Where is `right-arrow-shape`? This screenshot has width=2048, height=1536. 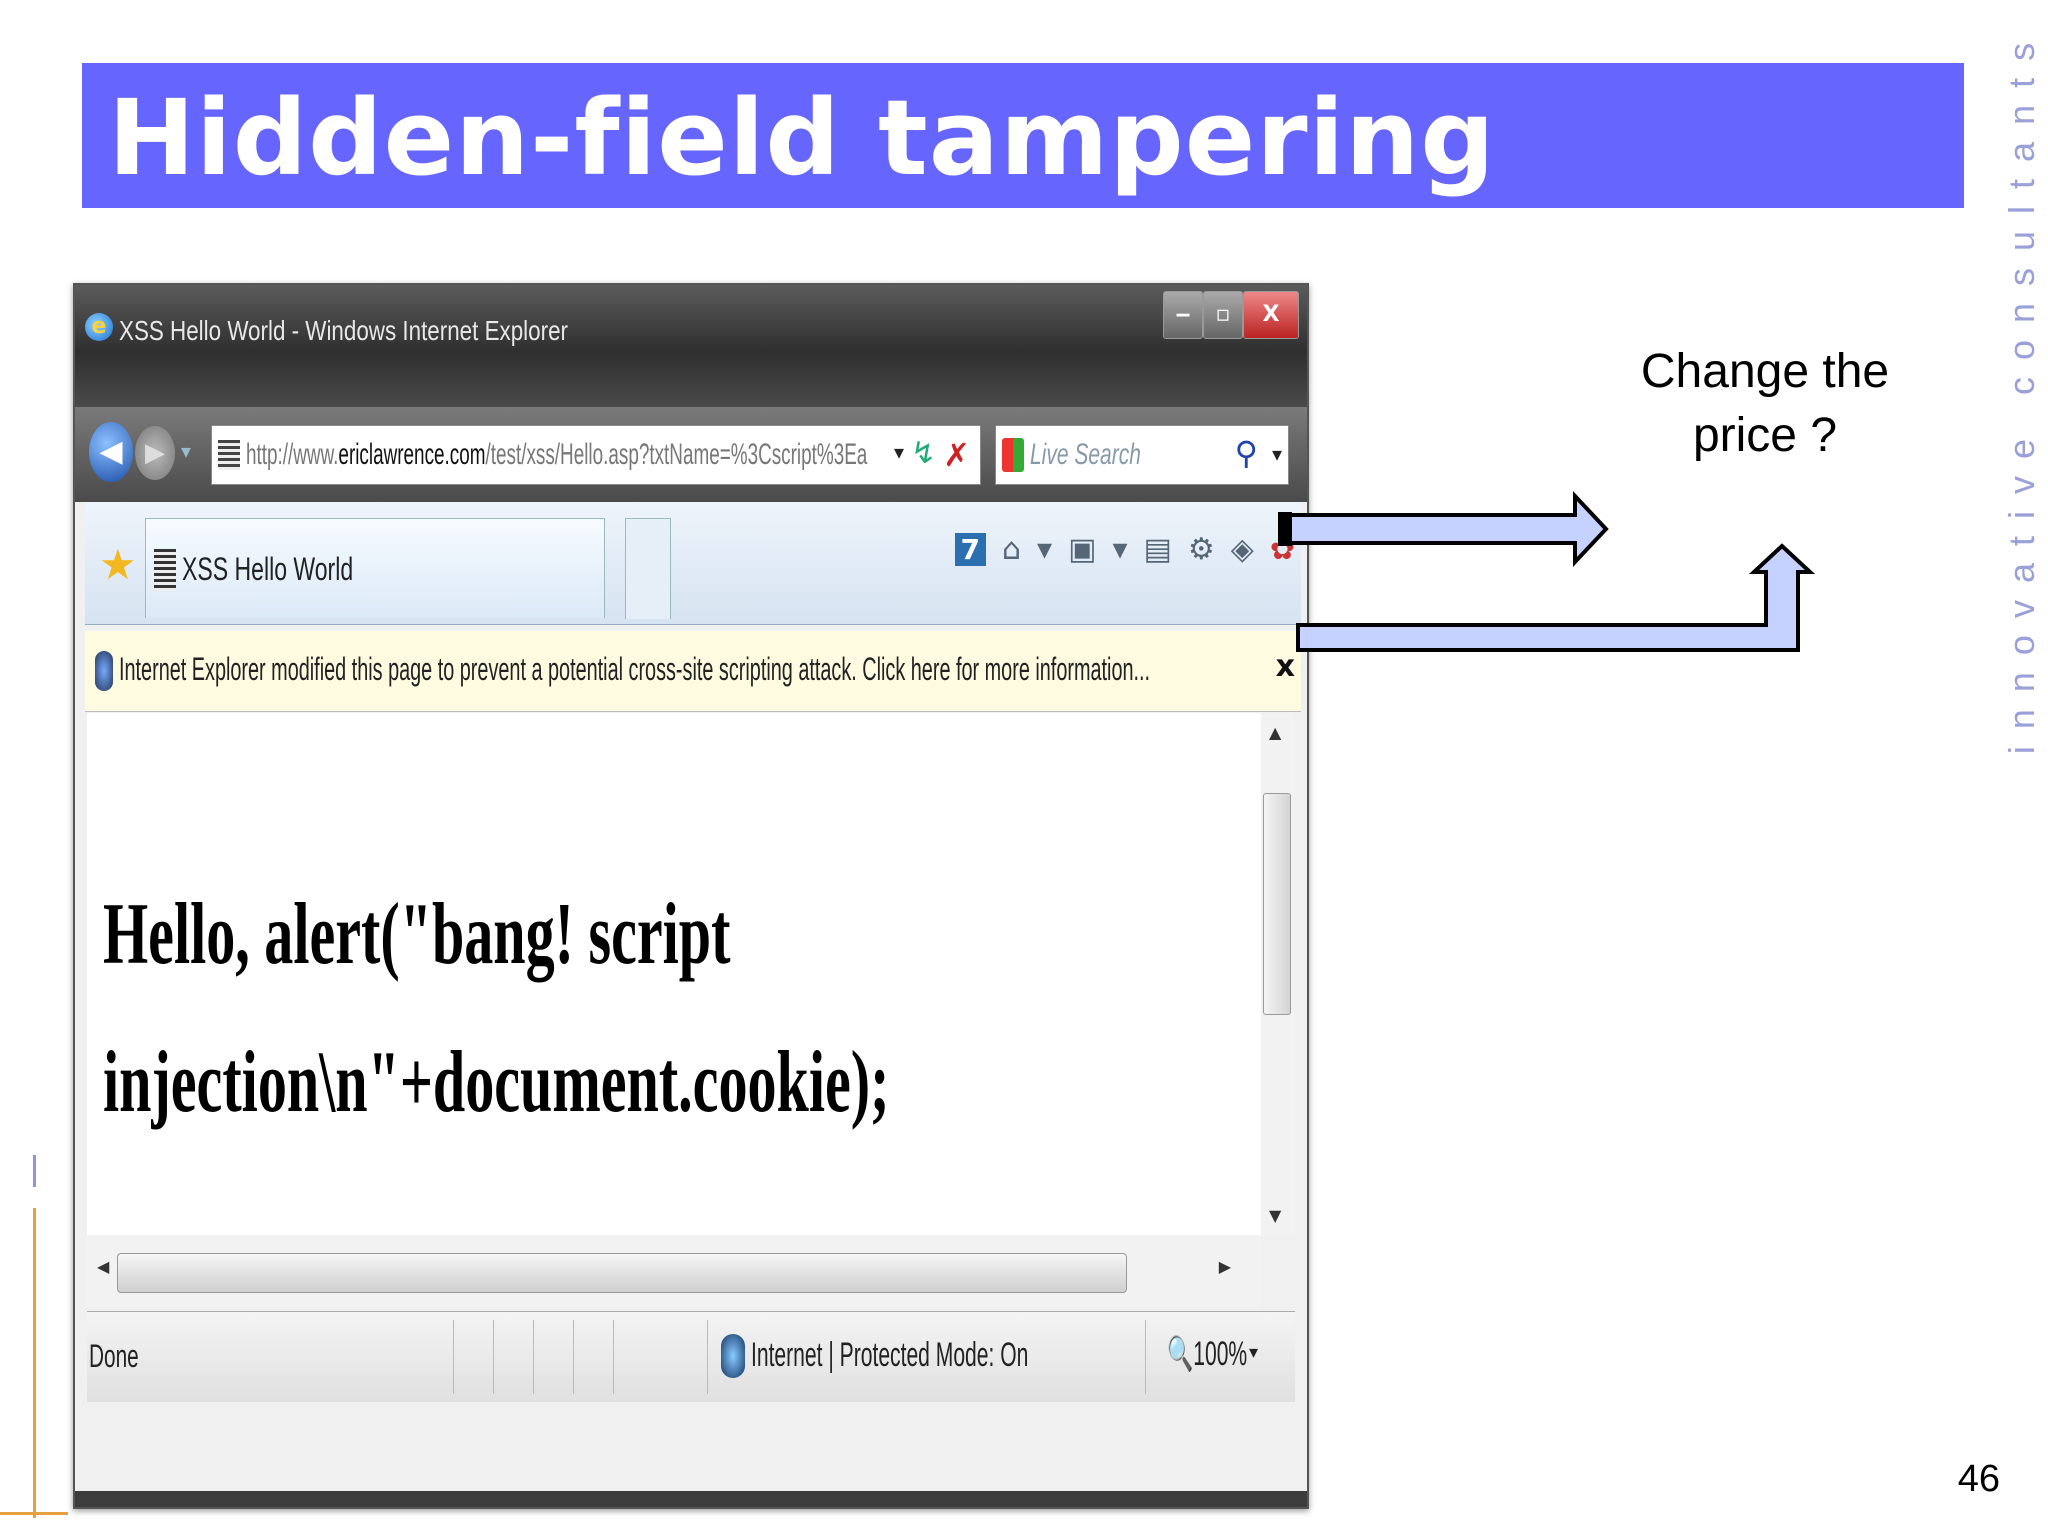 right-arrow-shape is located at coordinates (1448, 529).